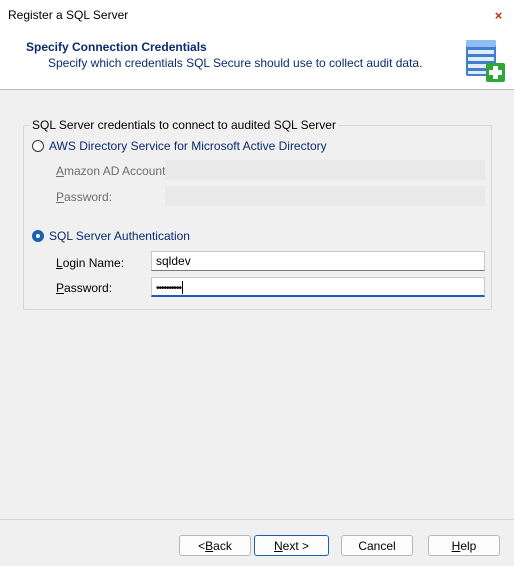 The image size is (514, 566). Describe the element at coordinates (318, 287) in the screenshot. I see `sql-password-input: ••••••••••` at that location.